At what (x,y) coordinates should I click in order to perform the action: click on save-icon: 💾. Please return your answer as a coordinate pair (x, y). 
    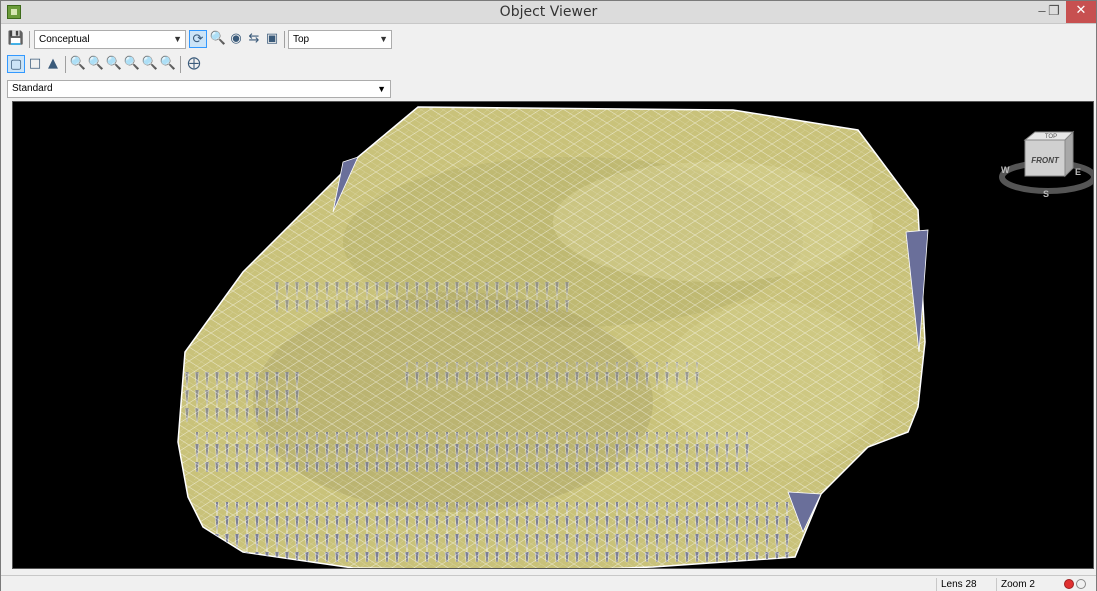
    Looking at the image, I should click on (16, 39).